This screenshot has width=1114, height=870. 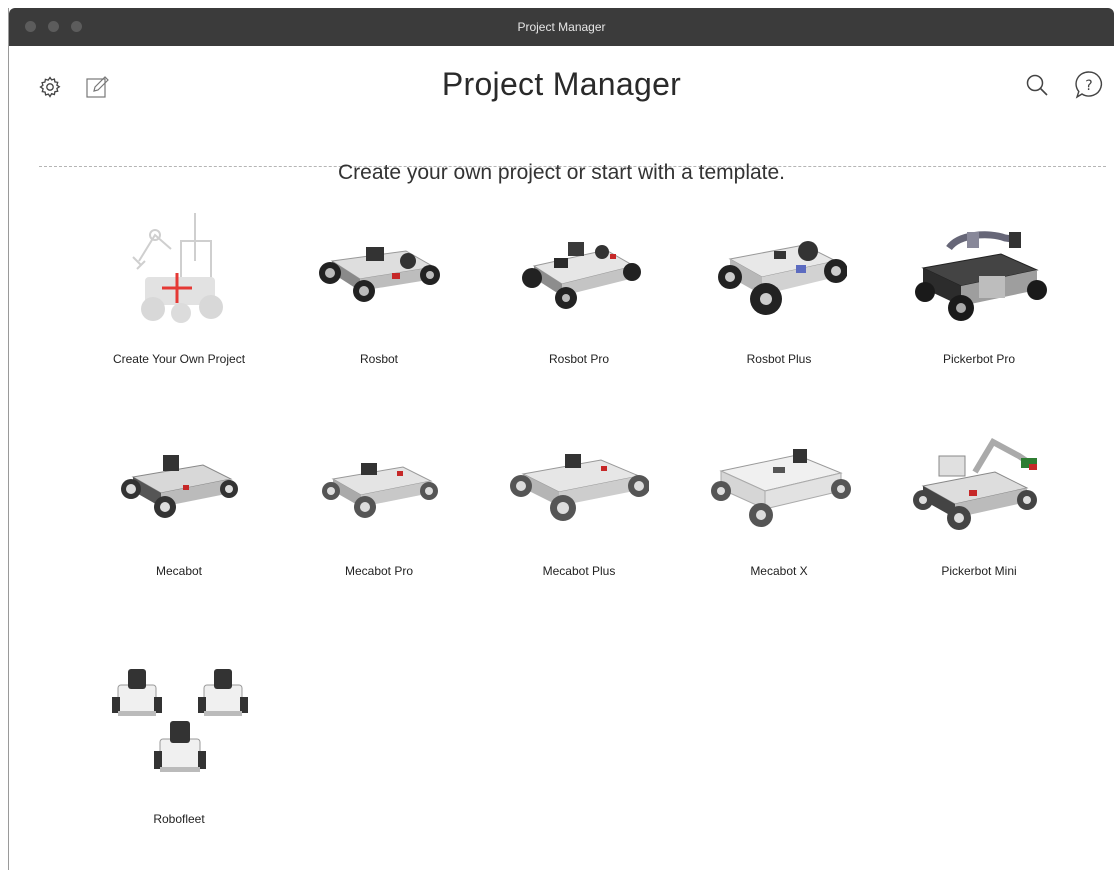 I want to click on help-icon: ?, so click(x=1089, y=85).